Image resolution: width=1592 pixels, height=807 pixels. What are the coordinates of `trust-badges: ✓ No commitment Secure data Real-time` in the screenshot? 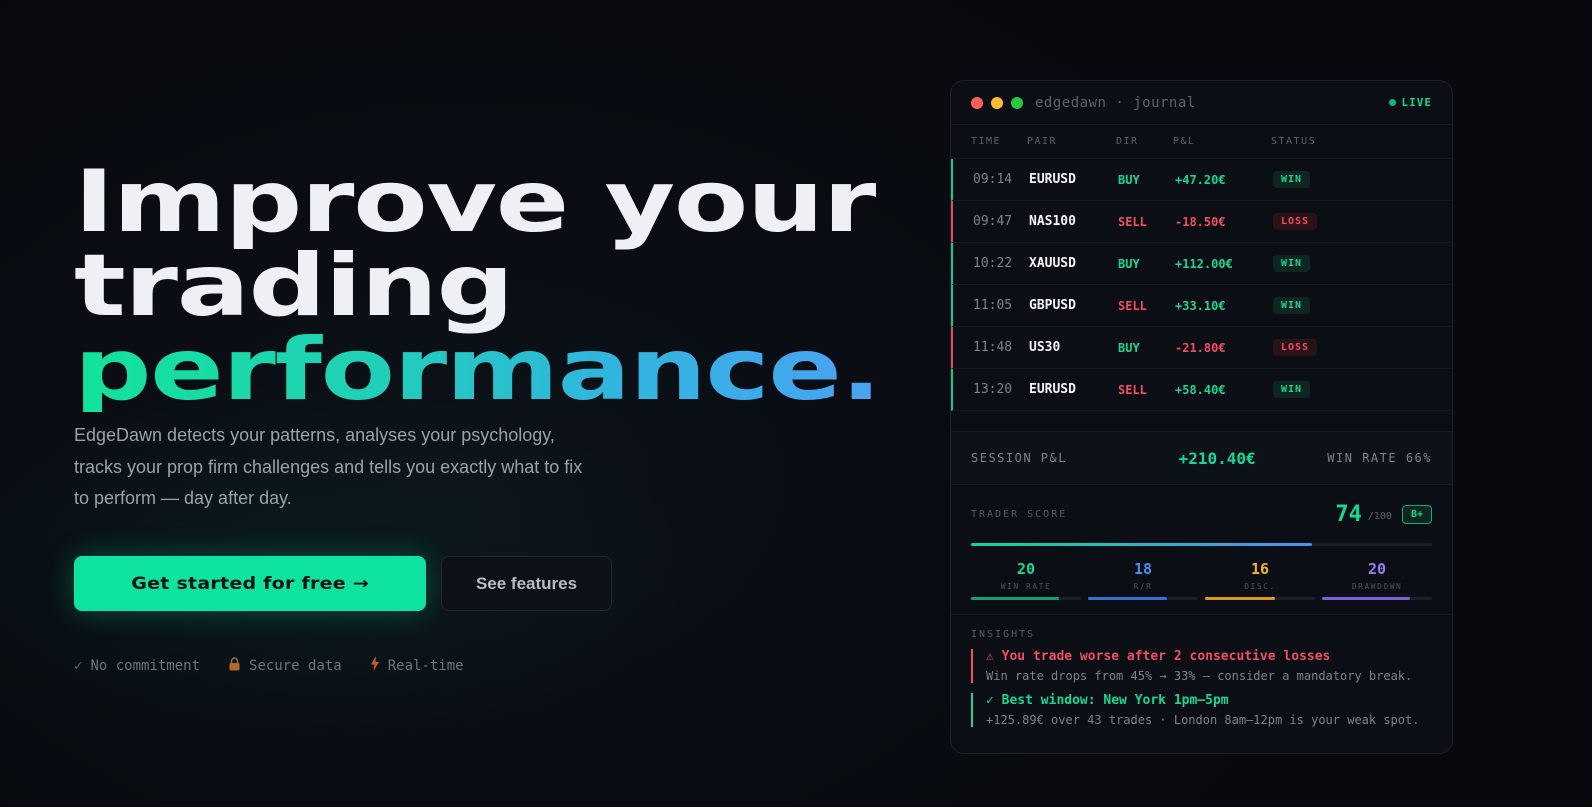 It's located at (269, 665).